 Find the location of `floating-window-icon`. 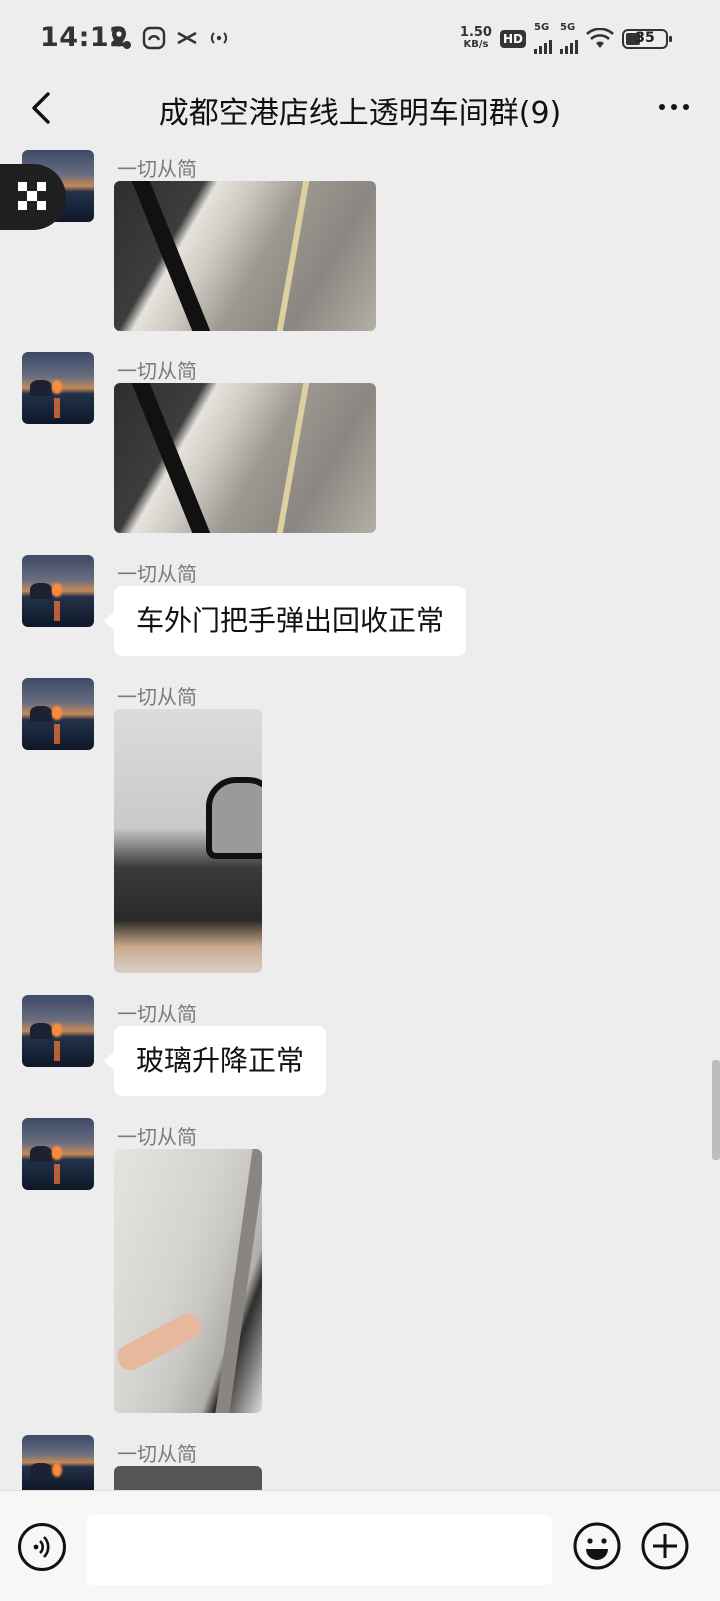

floating-window-icon is located at coordinates (32, 196).